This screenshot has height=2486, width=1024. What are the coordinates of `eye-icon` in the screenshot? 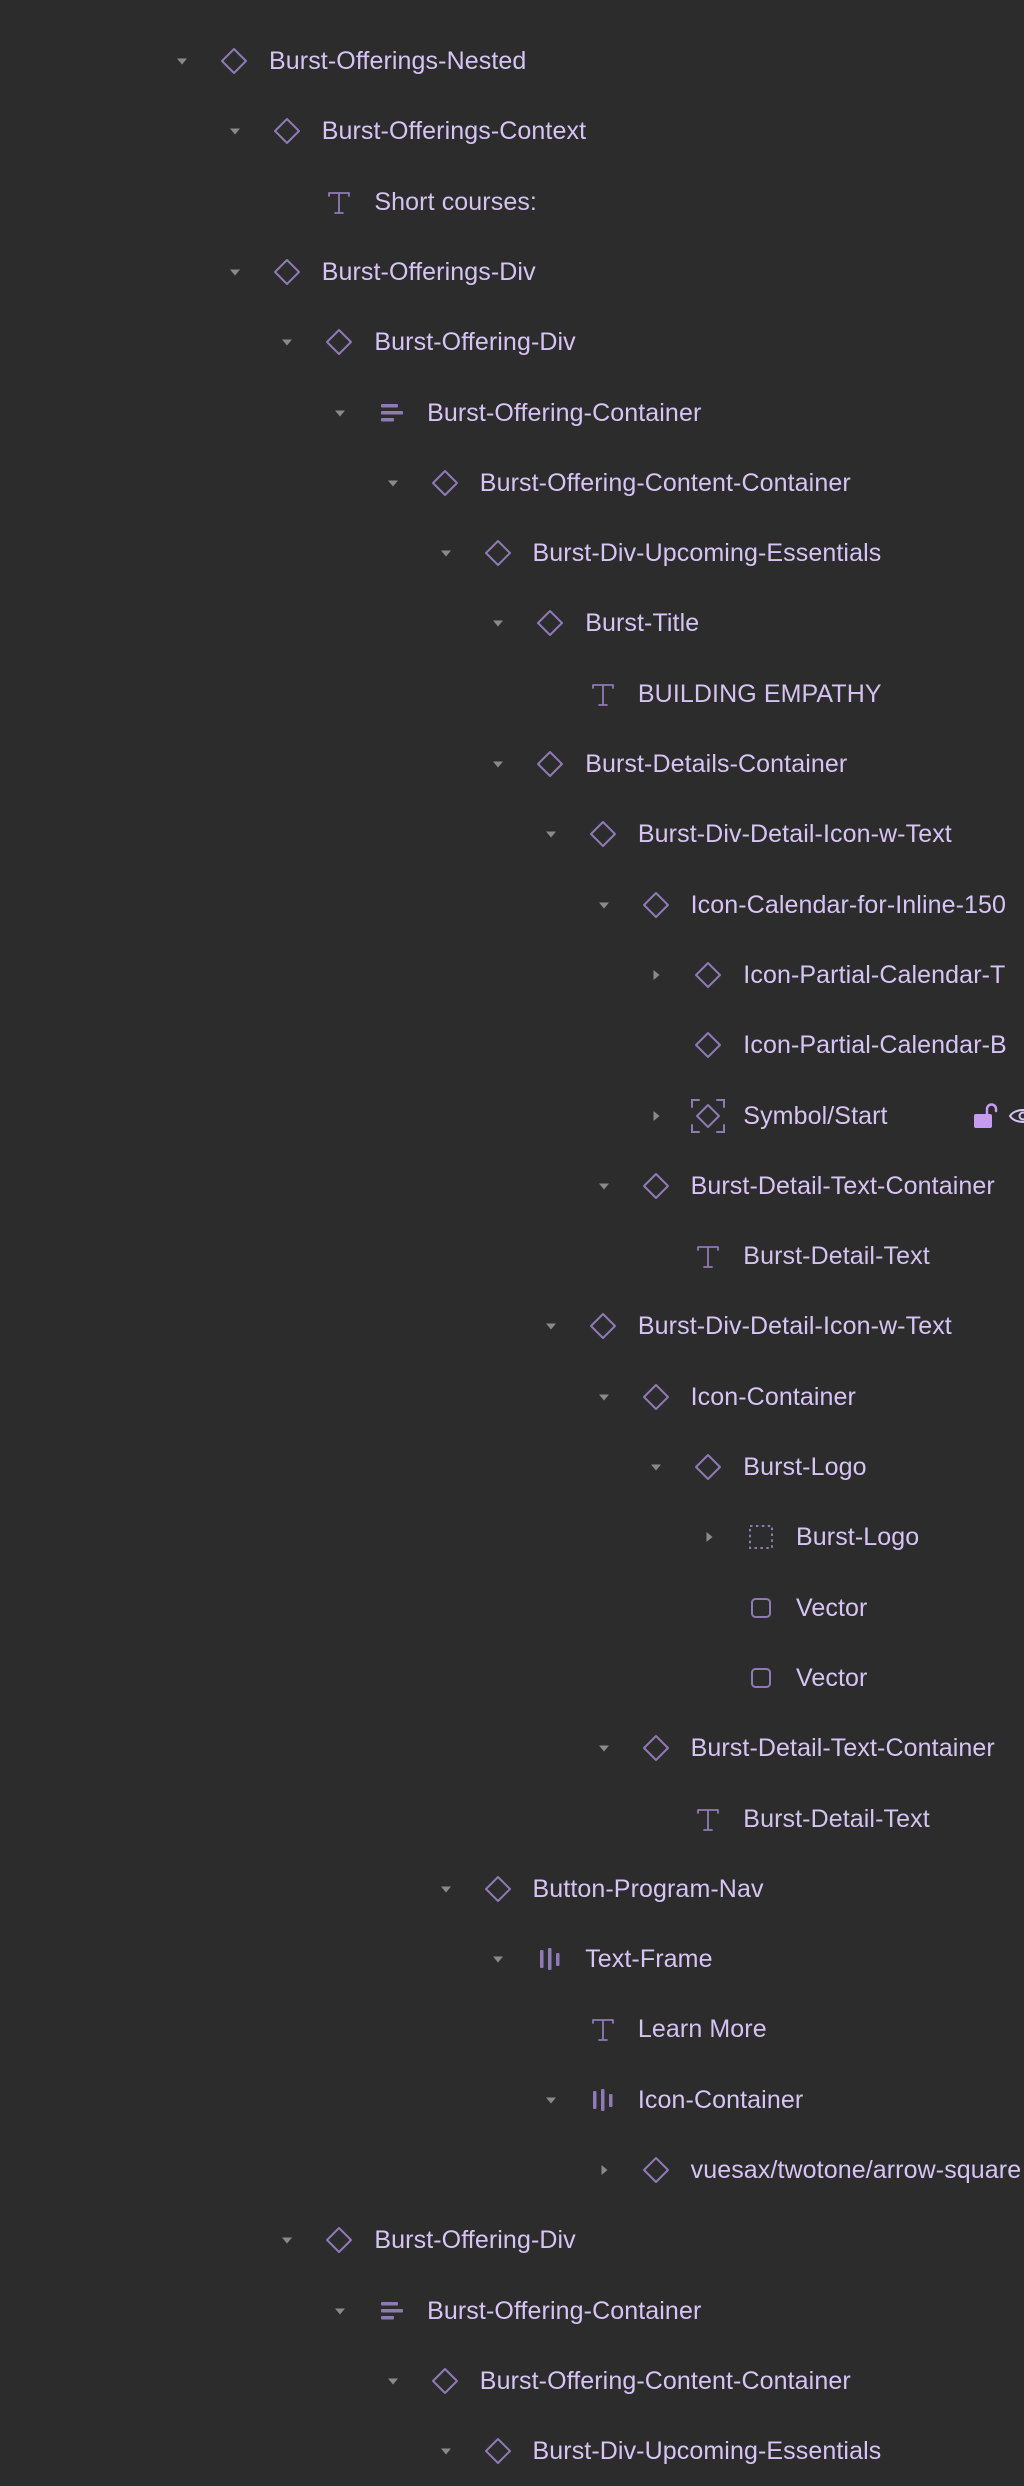 It's located at (1016, 1116).